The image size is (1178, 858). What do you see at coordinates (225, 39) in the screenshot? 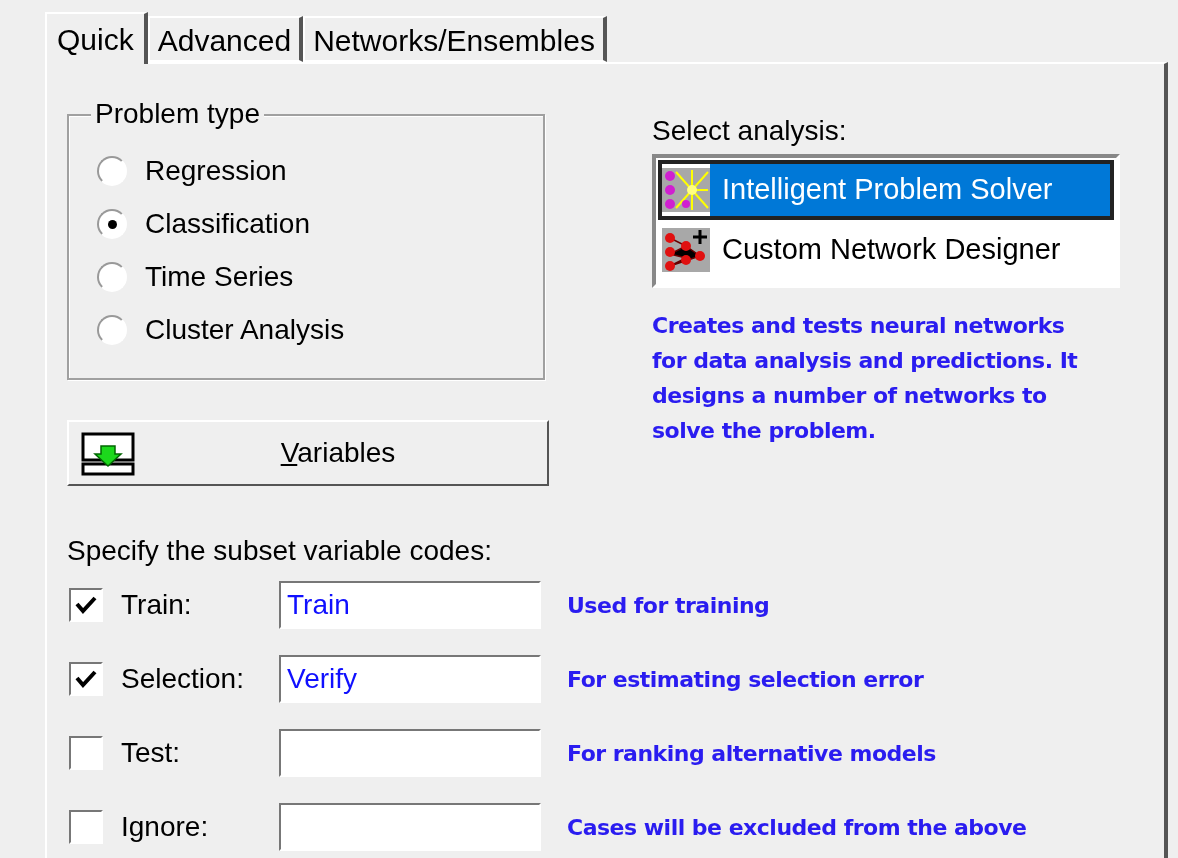
I see `tab: Advanced` at bounding box center [225, 39].